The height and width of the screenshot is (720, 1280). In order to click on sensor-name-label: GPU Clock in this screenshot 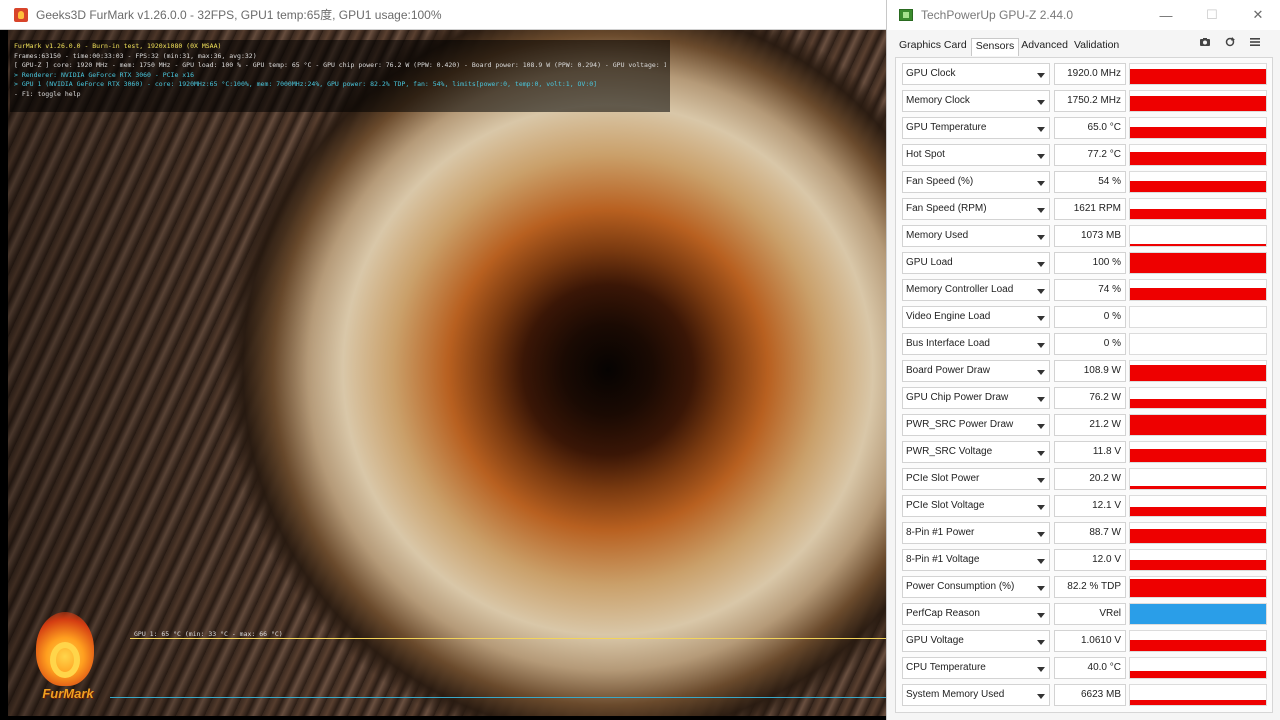, I will do `click(931, 73)`.